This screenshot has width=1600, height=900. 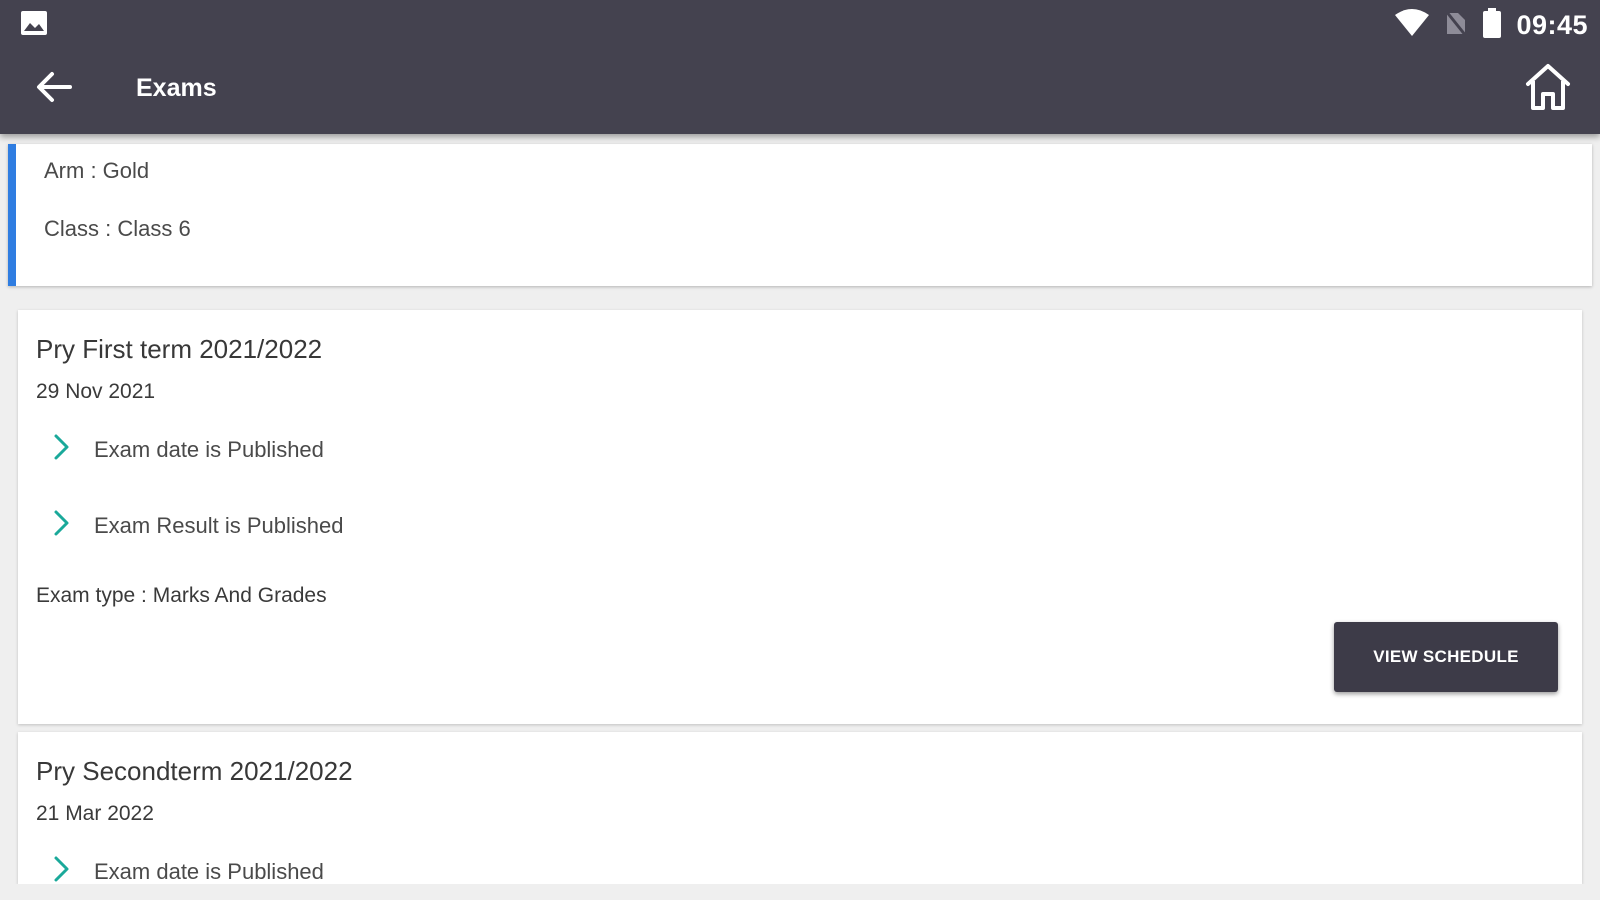 What do you see at coordinates (179, 349) in the screenshot?
I see `exam-title: Pry First term 2021/2022` at bounding box center [179, 349].